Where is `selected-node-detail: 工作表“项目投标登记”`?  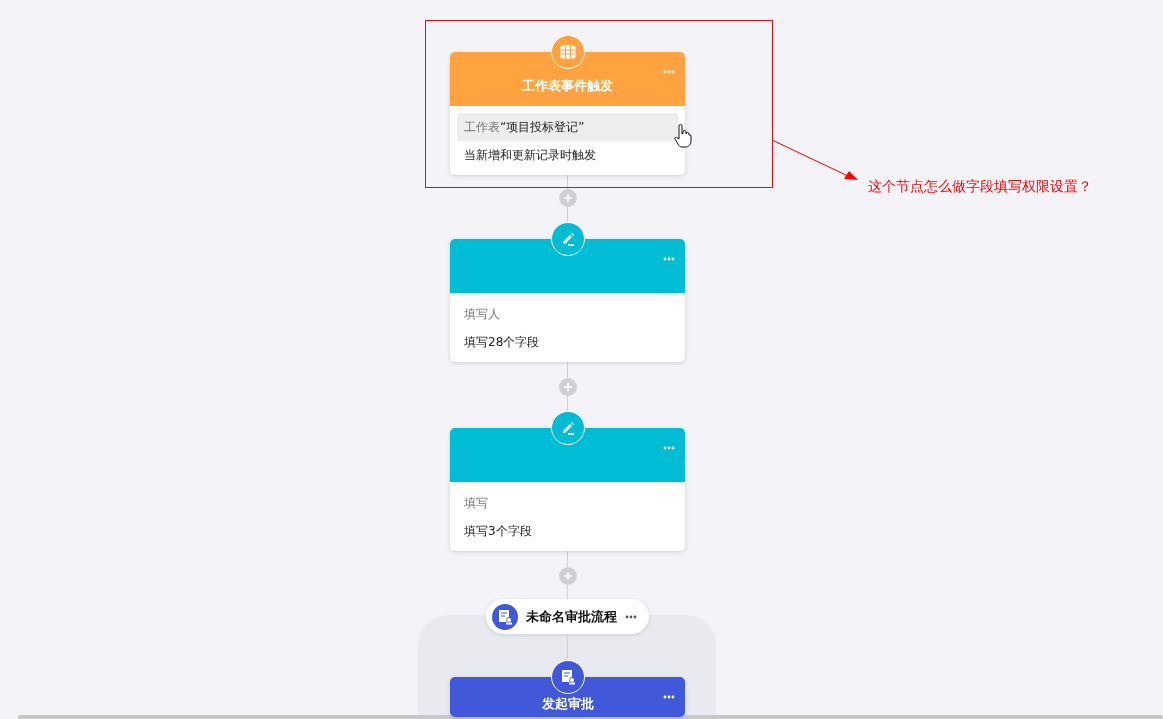 selected-node-detail: 工作表“项目投标登记” is located at coordinates (567, 127).